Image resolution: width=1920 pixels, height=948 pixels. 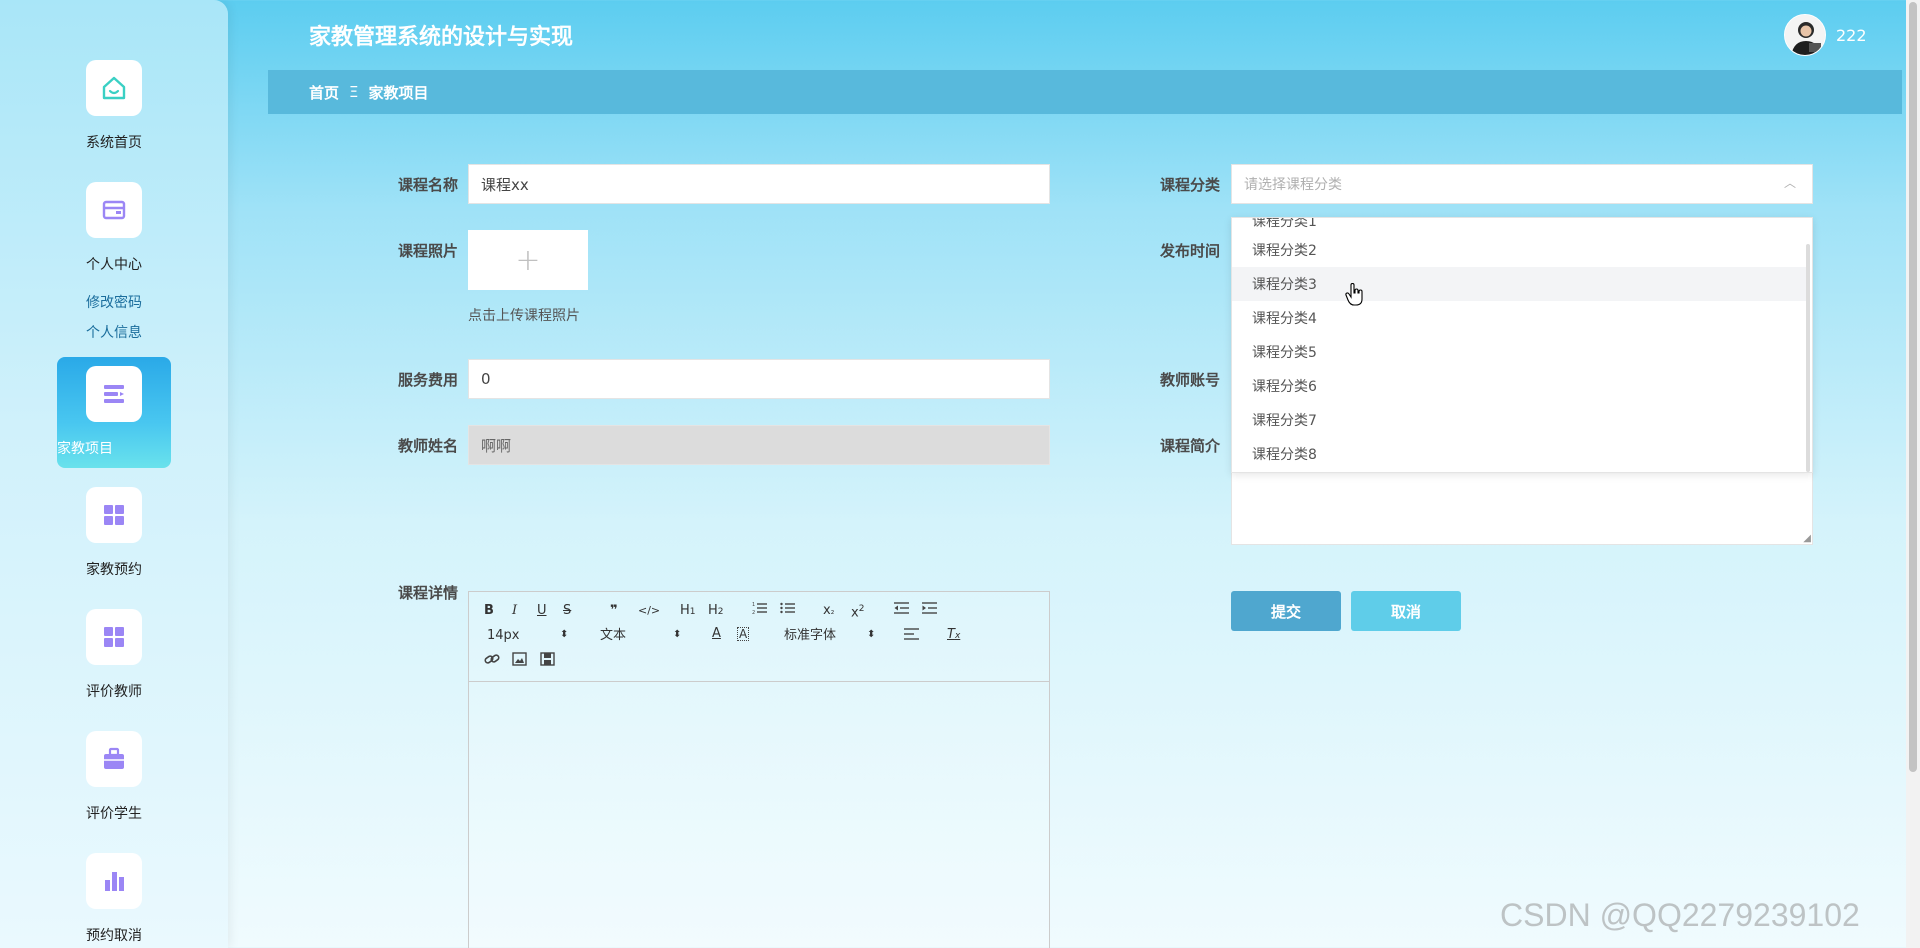 I want to click on course-photo-label: 课程照片, so click(x=427, y=251).